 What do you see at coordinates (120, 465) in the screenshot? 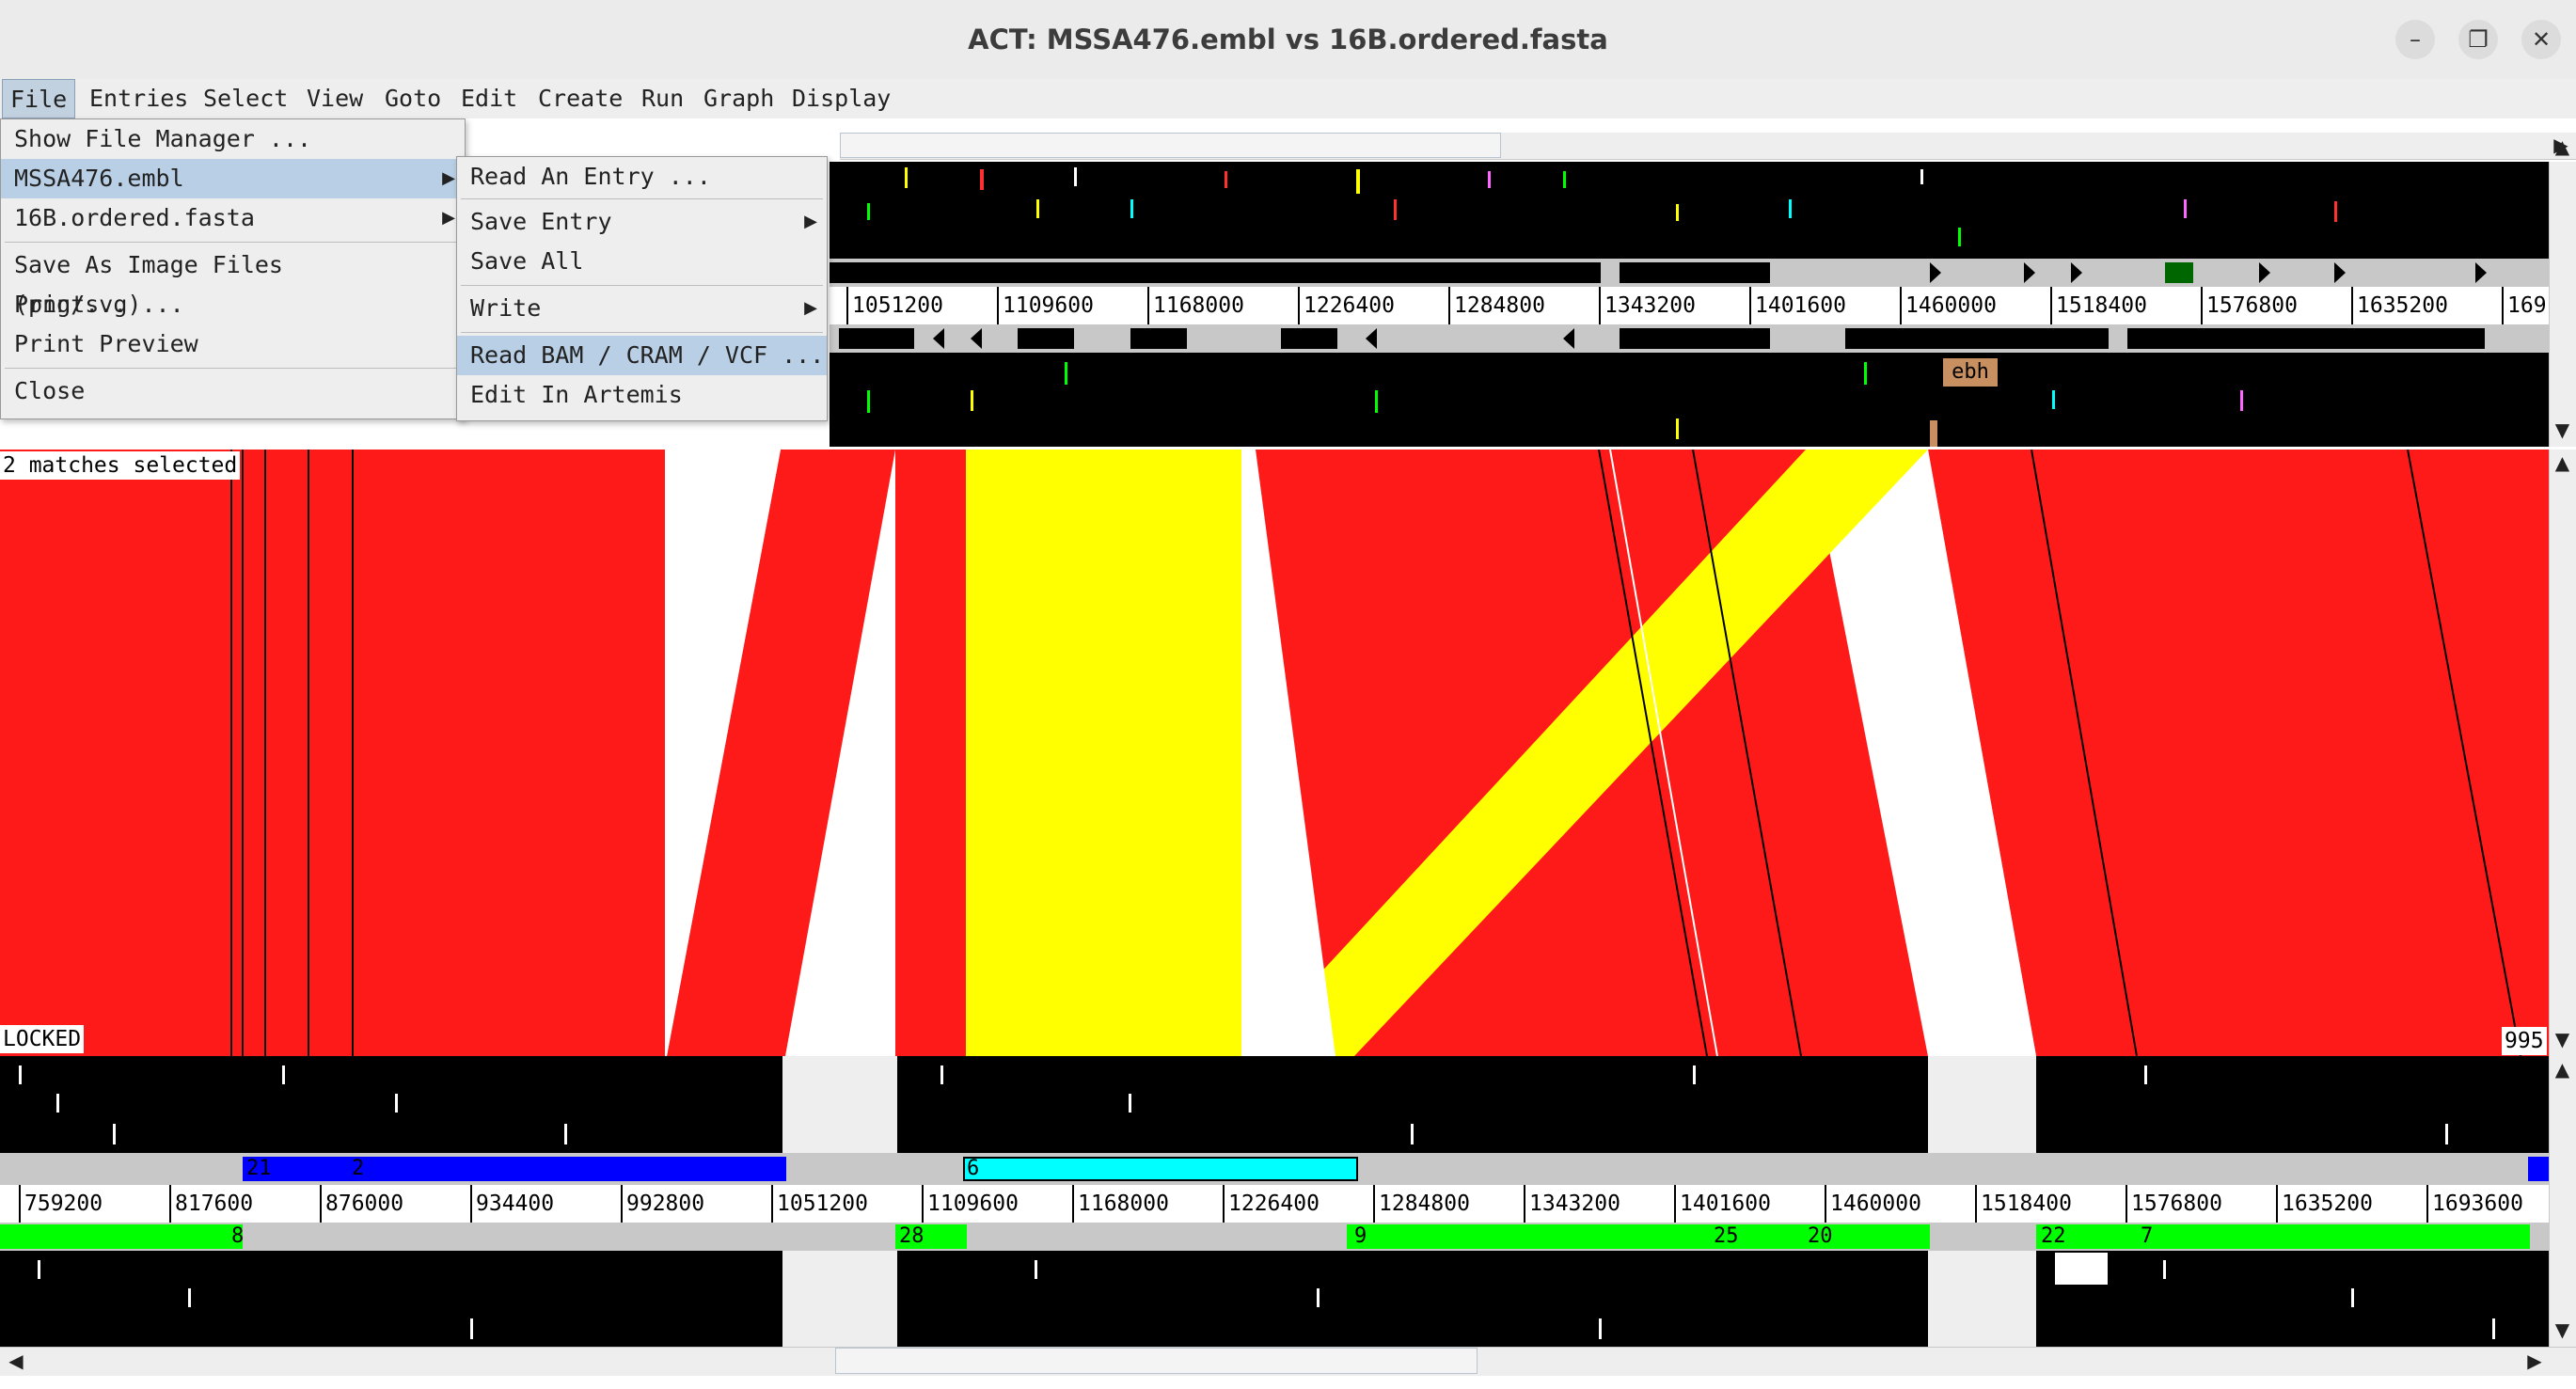
I see `matches-selected-label: 2 matches selected` at bounding box center [120, 465].